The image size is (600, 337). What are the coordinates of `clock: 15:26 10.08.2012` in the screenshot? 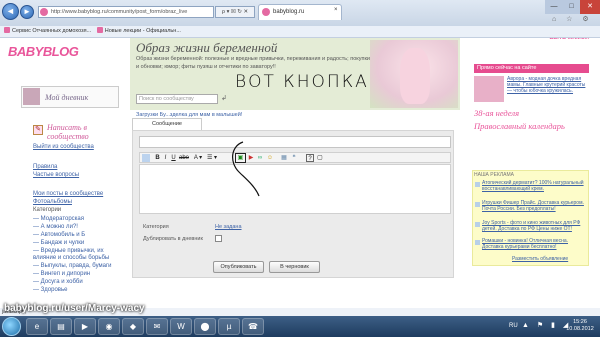 It's located at (580, 326).